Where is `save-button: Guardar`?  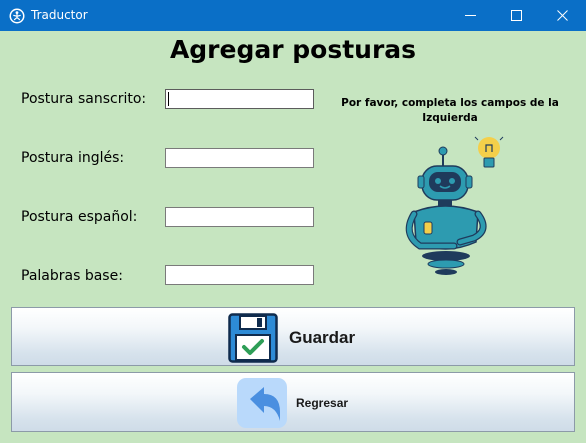 save-button: Guardar is located at coordinates (293, 336).